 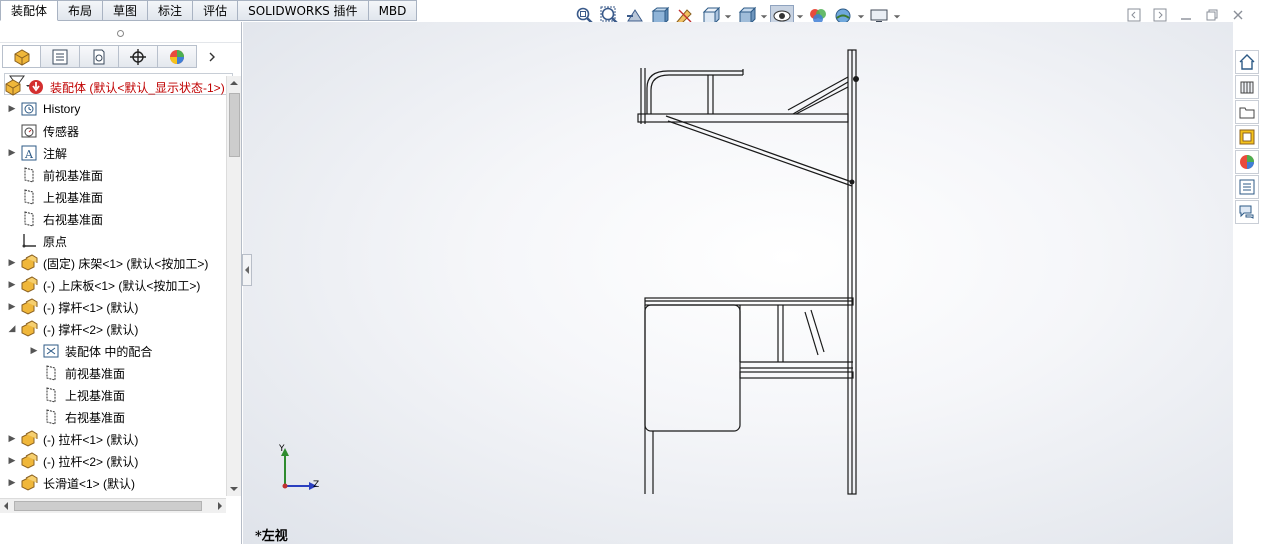 What do you see at coordinates (1247, 212) in the screenshot?
I see `forum-icon` at bounding box center [1247, 212].